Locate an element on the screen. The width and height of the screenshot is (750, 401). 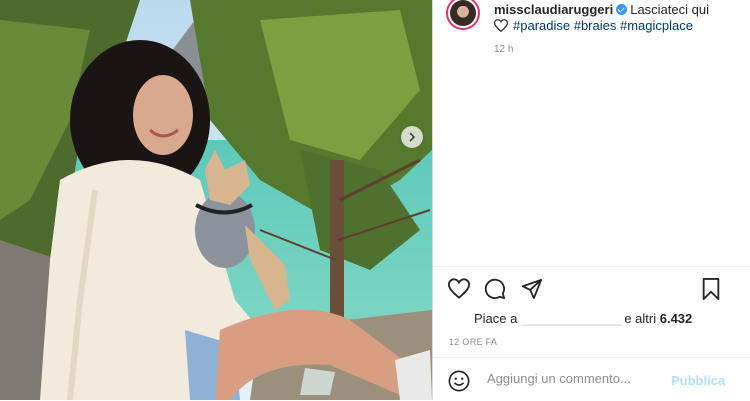
username-link: missclaudiaruggeri is located at coordinates (553, 9).